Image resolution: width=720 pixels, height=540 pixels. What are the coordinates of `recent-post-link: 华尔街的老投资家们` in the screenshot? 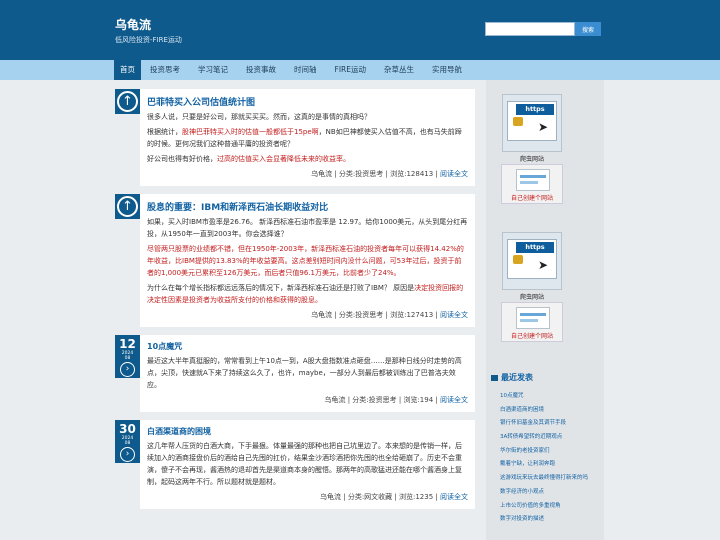 It's located at (552, 452).